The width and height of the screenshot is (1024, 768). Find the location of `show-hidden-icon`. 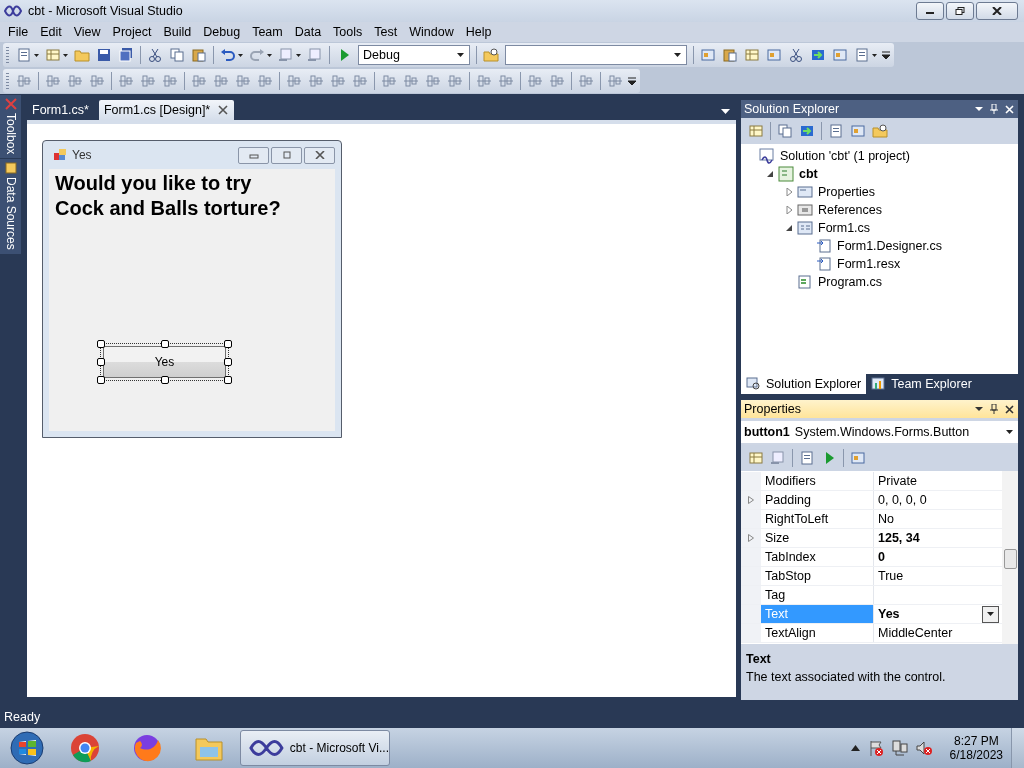

show-hidden-icon is located at coordinates (855, 748).